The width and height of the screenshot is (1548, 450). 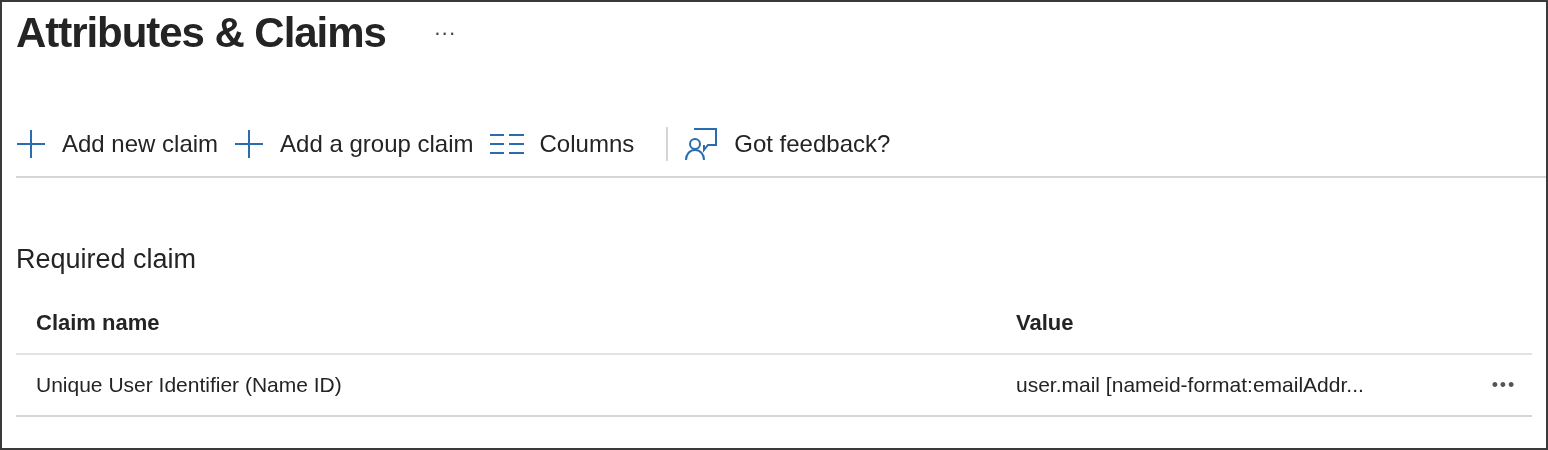 I want to click on page-title: Attributes & Claims, so click(x=201, y=33).